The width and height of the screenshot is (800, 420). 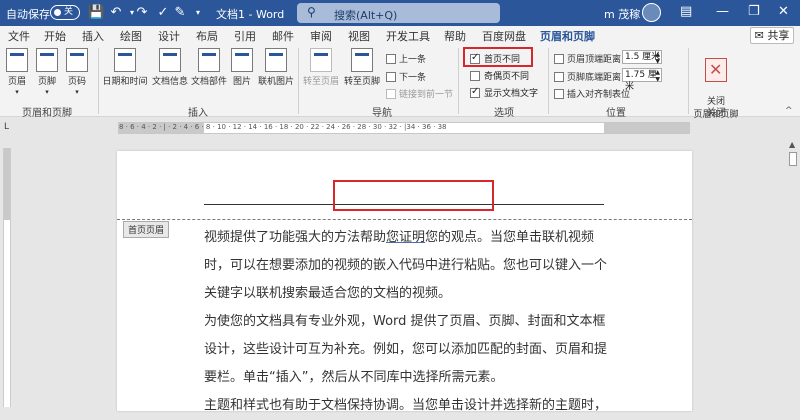 What do you see at coordinates (789, 111) in the screenshot?
I see `collapse-ribbon-icon: ^` at bounding box center [789, 111].